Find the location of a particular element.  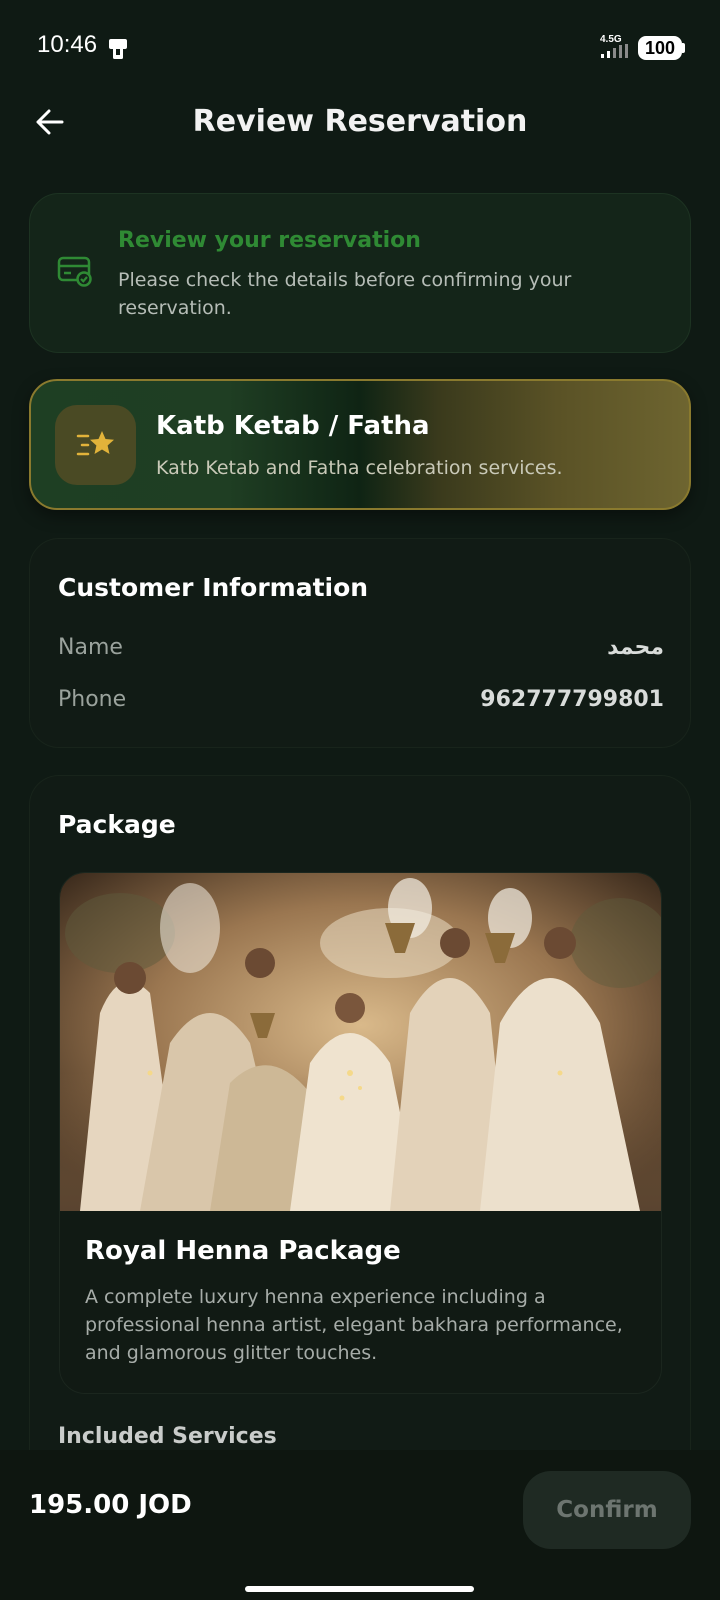

customer-phone-row: Phone 962777799801 is located at coordinates (361, 699).